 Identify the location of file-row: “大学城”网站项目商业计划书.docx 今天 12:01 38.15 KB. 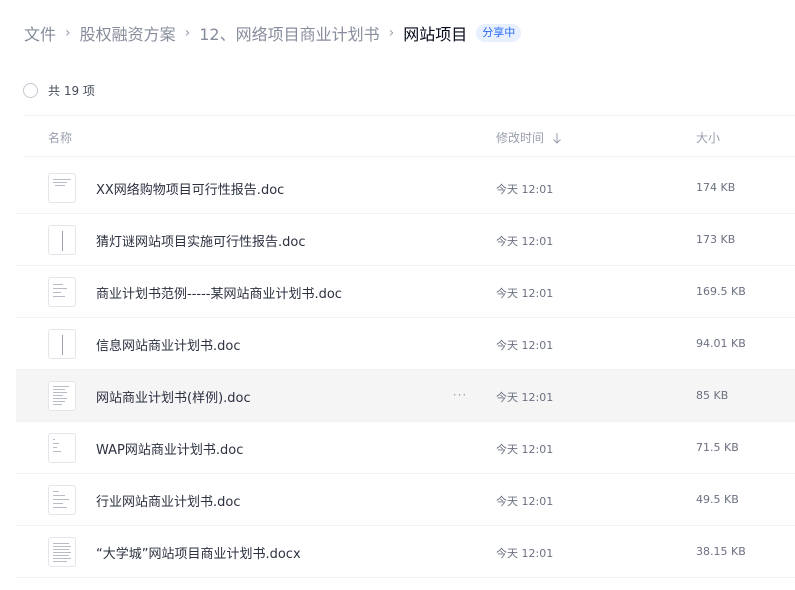
(405, 552).